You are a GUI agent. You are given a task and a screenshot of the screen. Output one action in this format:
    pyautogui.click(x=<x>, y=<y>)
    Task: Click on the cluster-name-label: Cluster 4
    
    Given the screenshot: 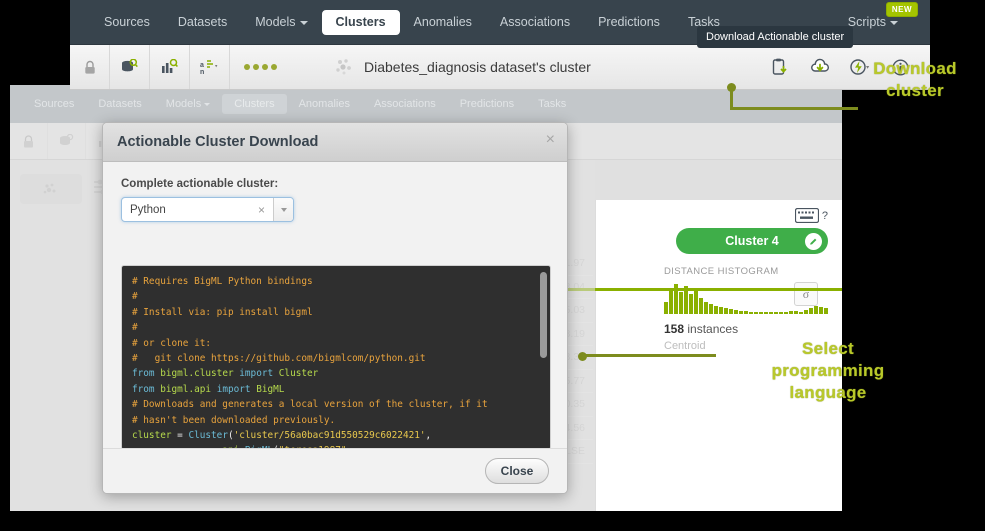 What is the action you would take?
    pyautogui.click(x=752, y=241)
    